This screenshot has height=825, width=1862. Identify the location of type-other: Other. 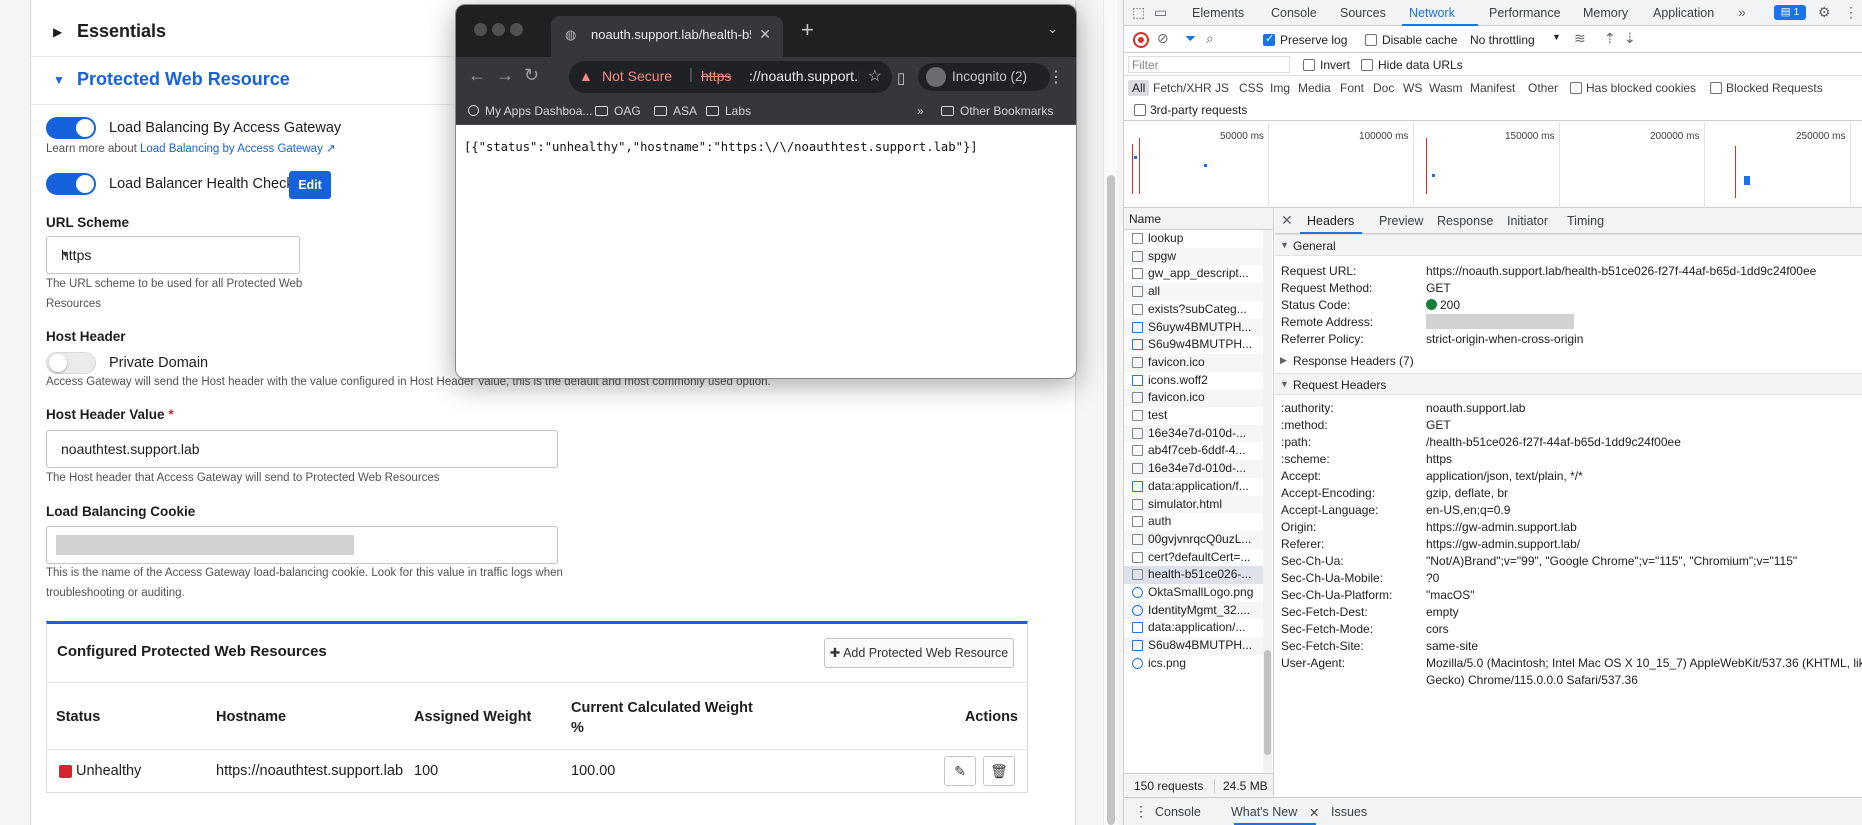
(1543, 88).